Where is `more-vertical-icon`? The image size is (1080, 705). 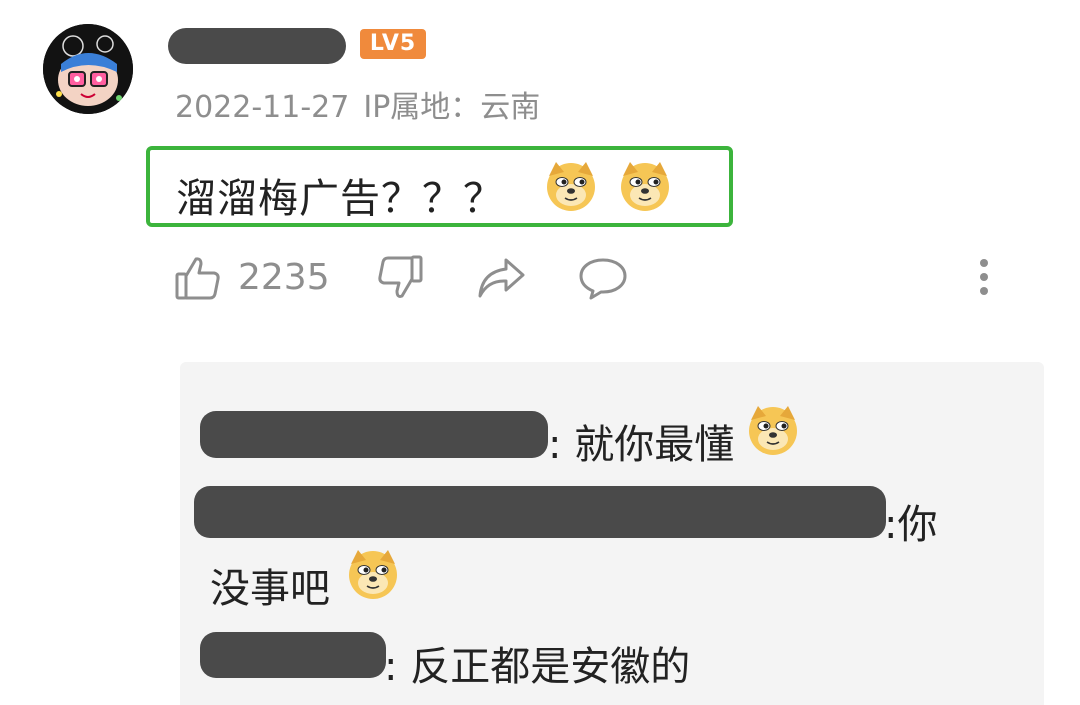
more-vertical-icon is located at coordinates (984, 278).